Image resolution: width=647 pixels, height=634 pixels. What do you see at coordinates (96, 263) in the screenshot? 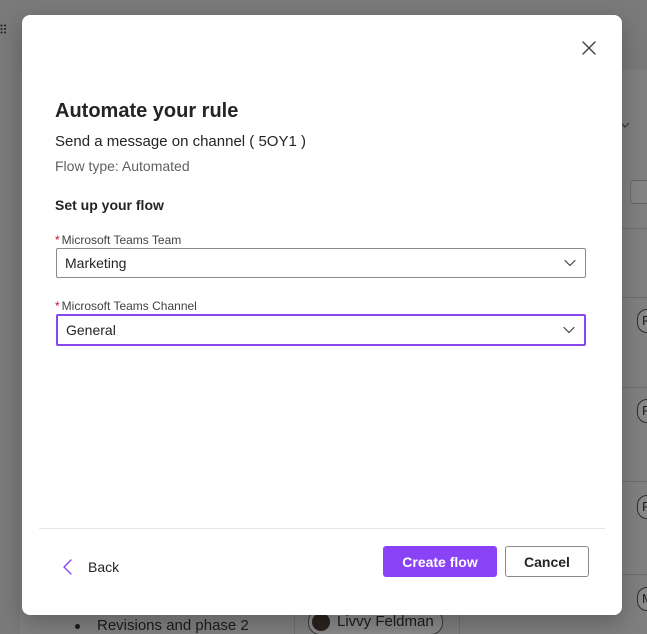
I see `teams-team-value: Marketing` at bounding box center [96, 263].